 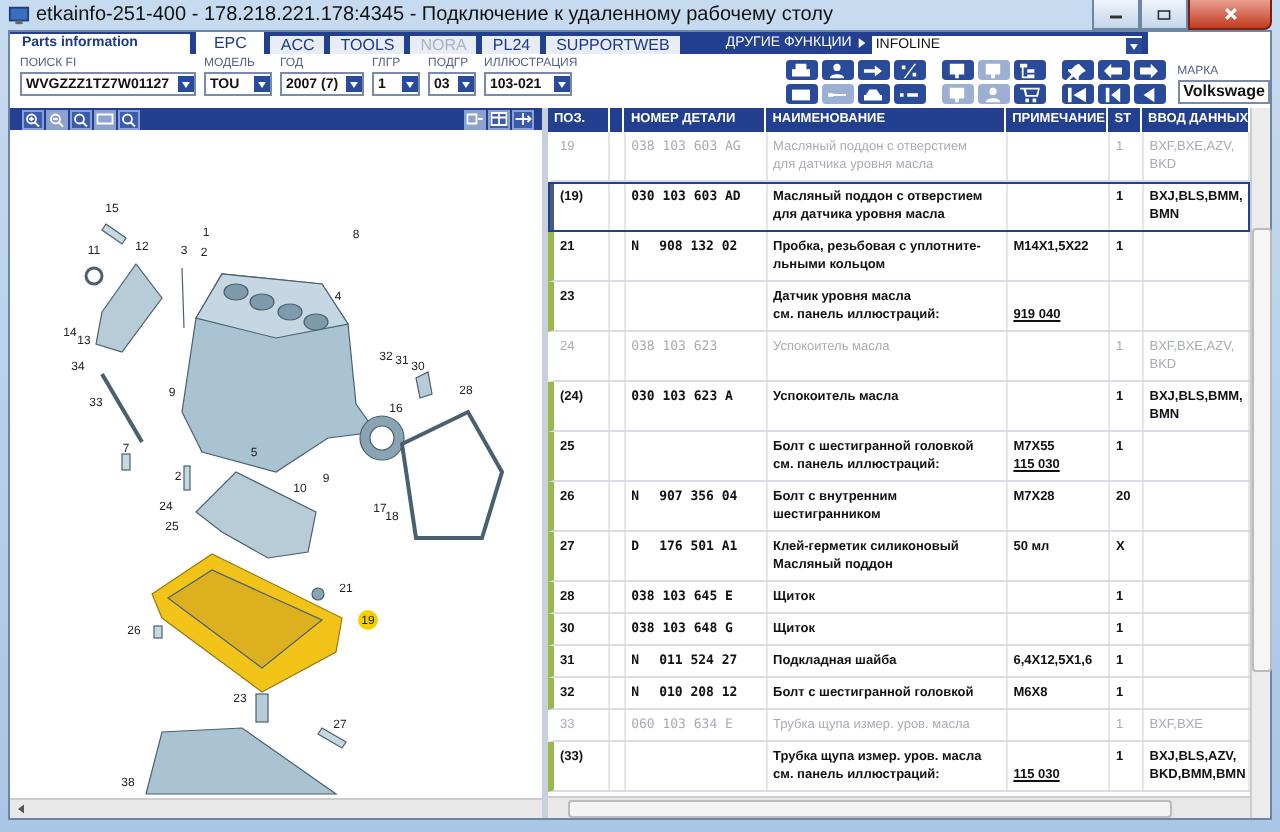 I want to click on app-tab: SUPPORTWEB, so click(x=613, y=45).